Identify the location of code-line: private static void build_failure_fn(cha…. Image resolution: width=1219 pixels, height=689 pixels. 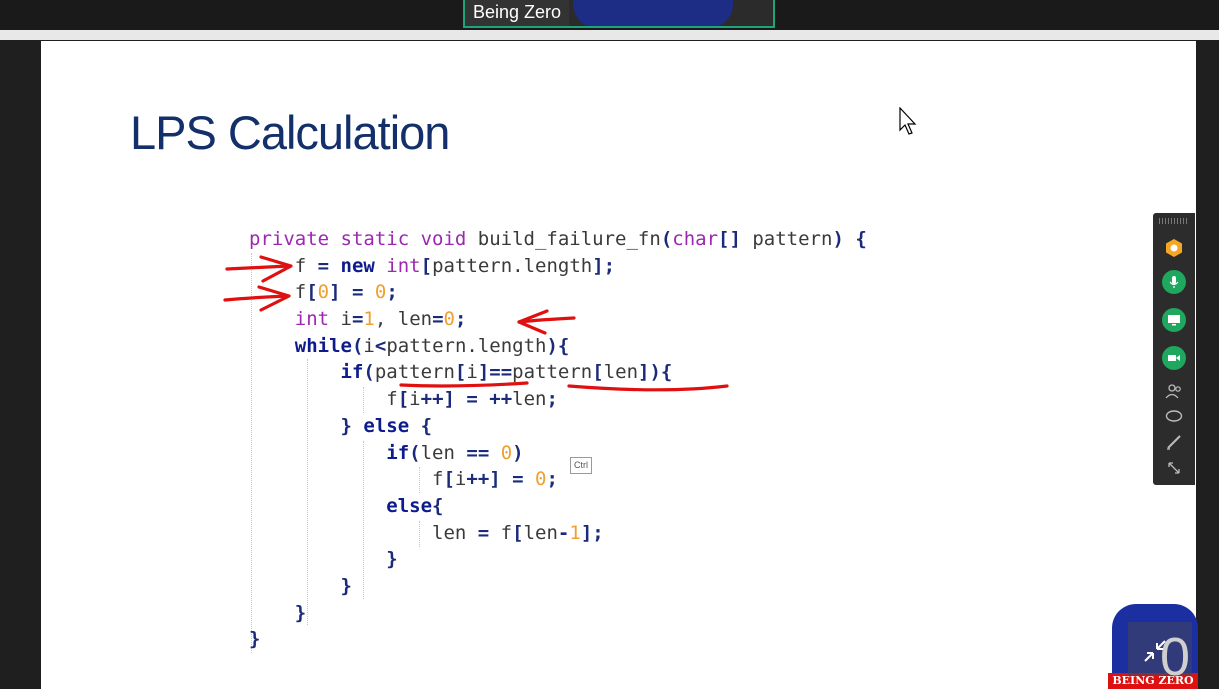
(558, 239).